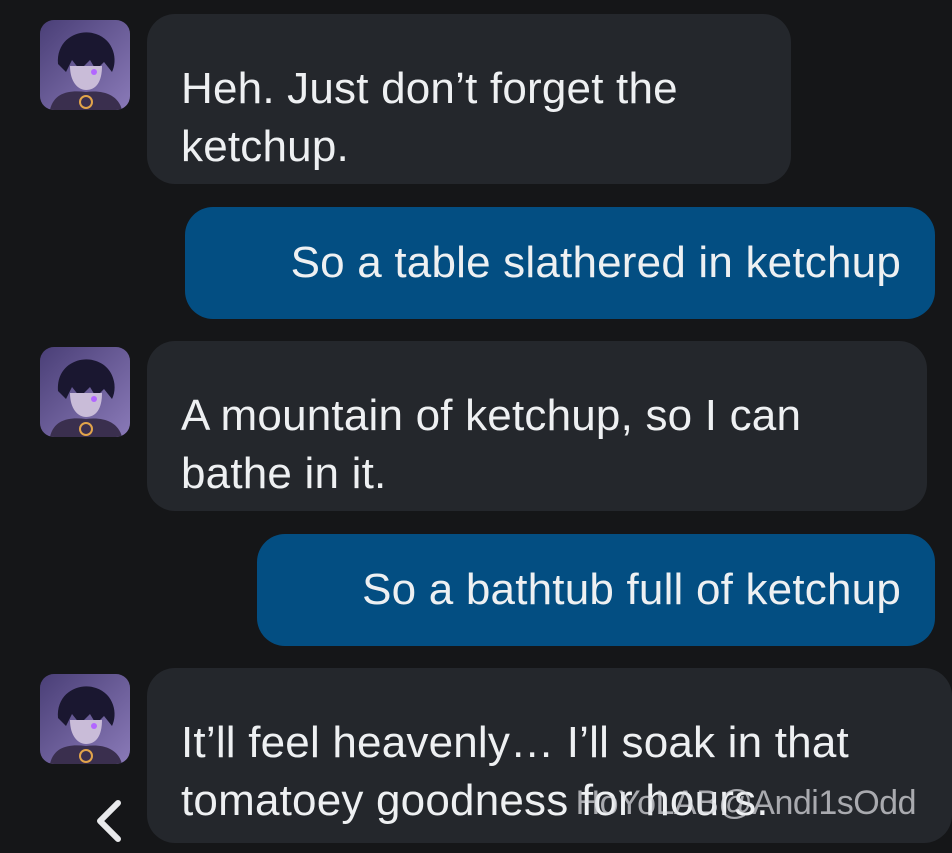 This screenshot has width=952, height=853. I want to click on chevron-left-icon, so click(109, 821).